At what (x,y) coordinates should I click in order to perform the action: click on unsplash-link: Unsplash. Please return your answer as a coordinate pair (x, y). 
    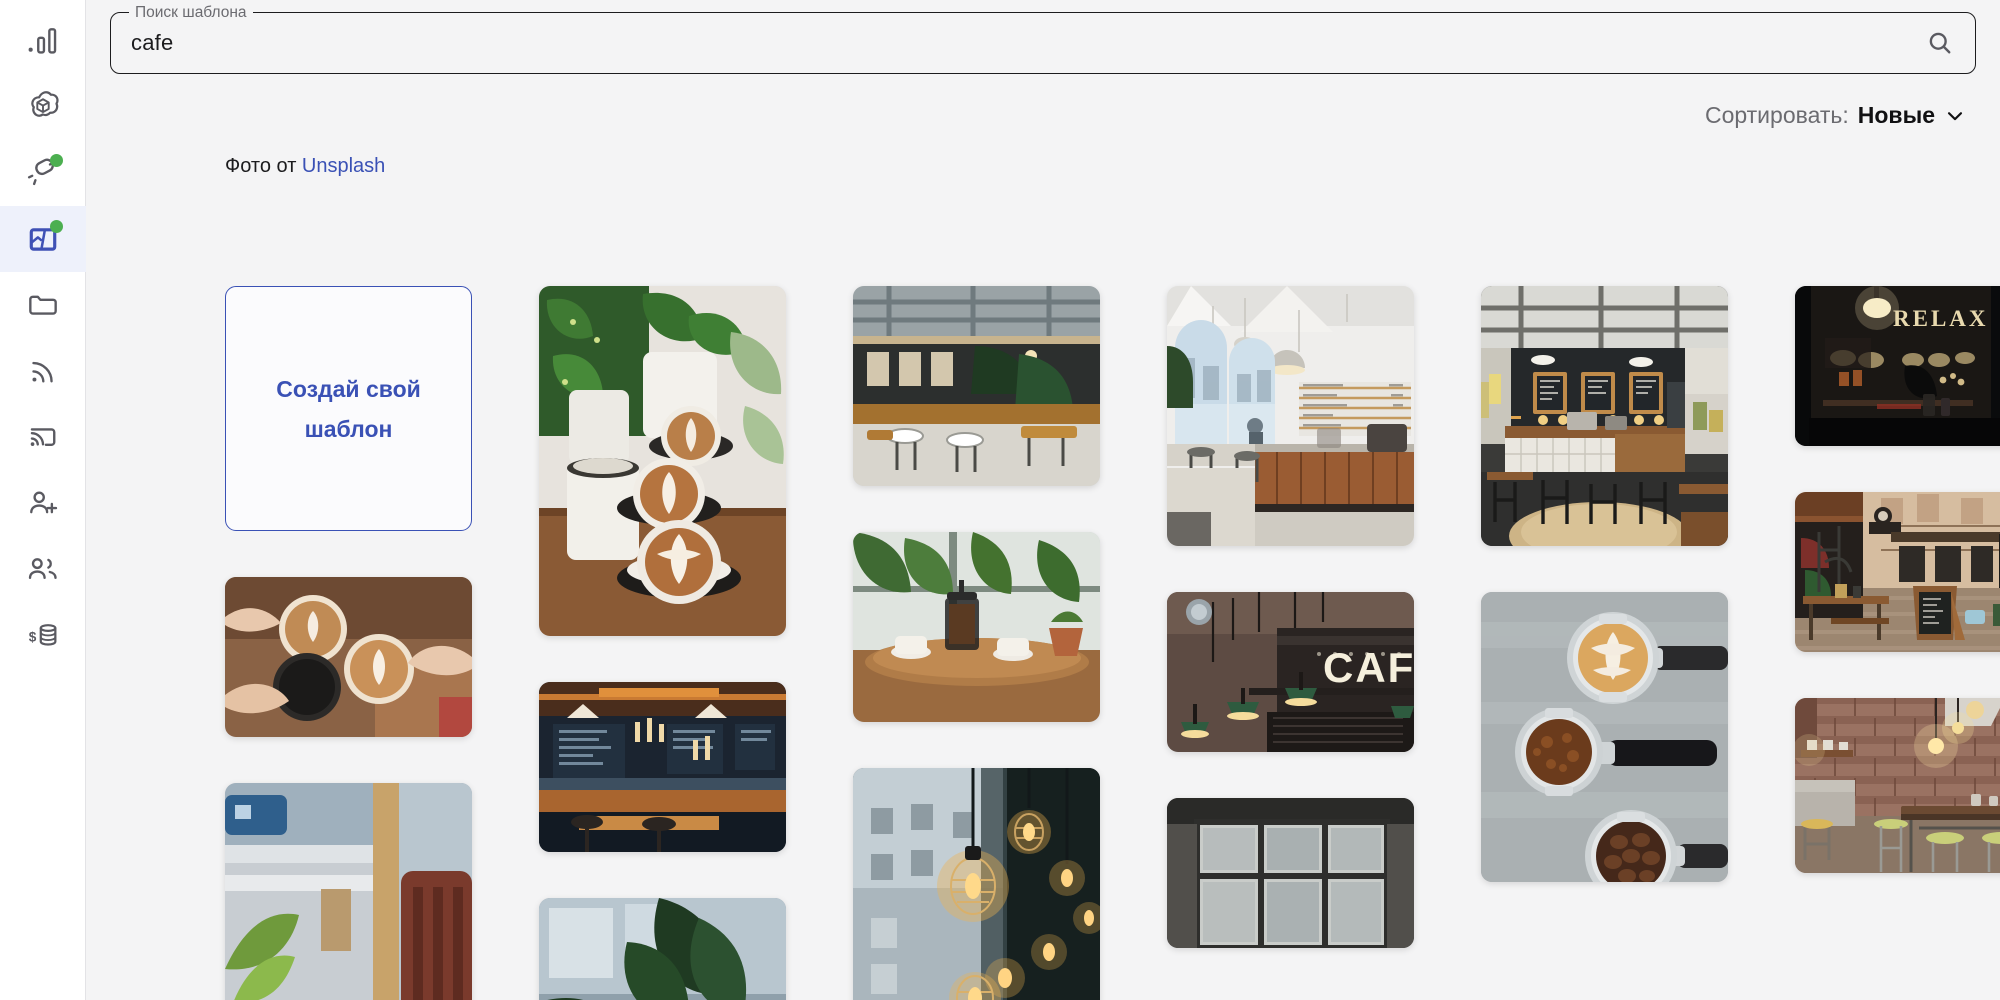
    Looking at the image, I should click on (343, 166).